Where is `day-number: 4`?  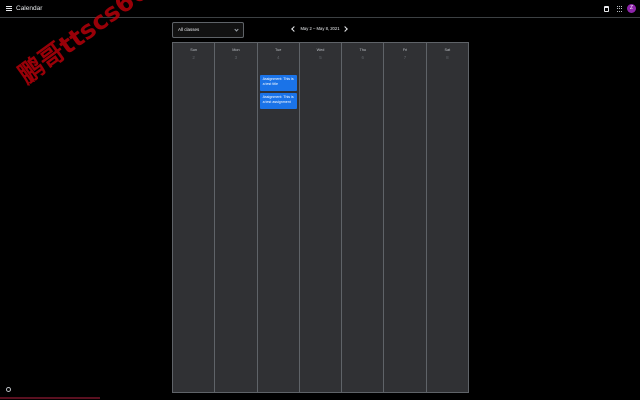 day-number: 4 is located at coordinates (278, 57).